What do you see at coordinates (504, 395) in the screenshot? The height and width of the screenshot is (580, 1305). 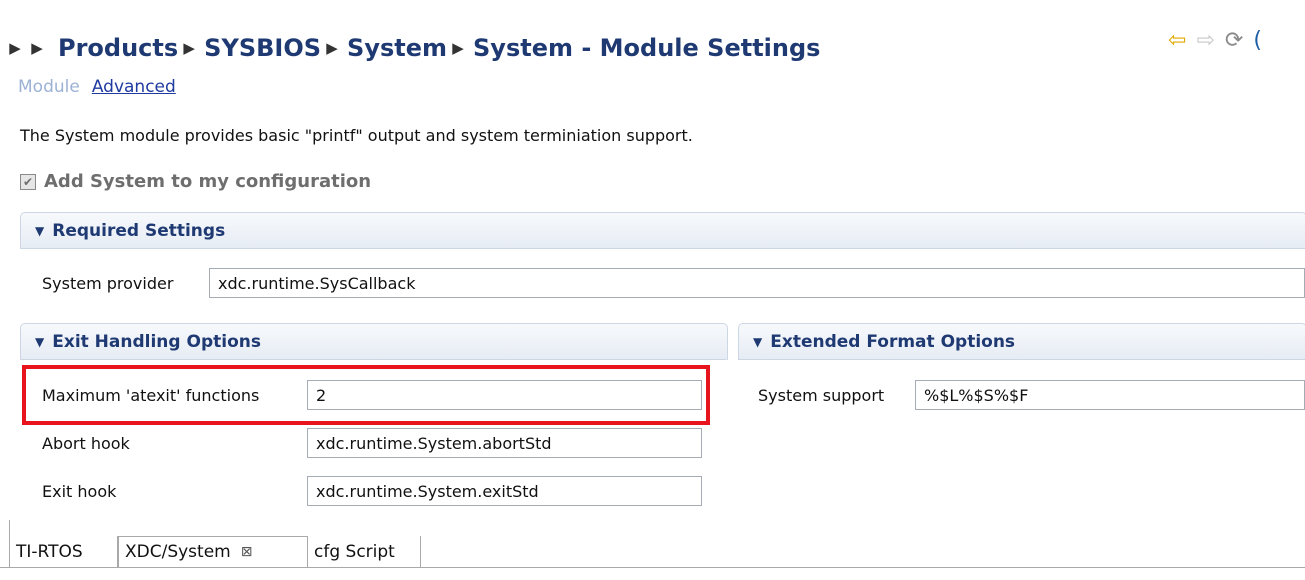 I see `max-atexit-field: 2` at bounding box center [504, 395].